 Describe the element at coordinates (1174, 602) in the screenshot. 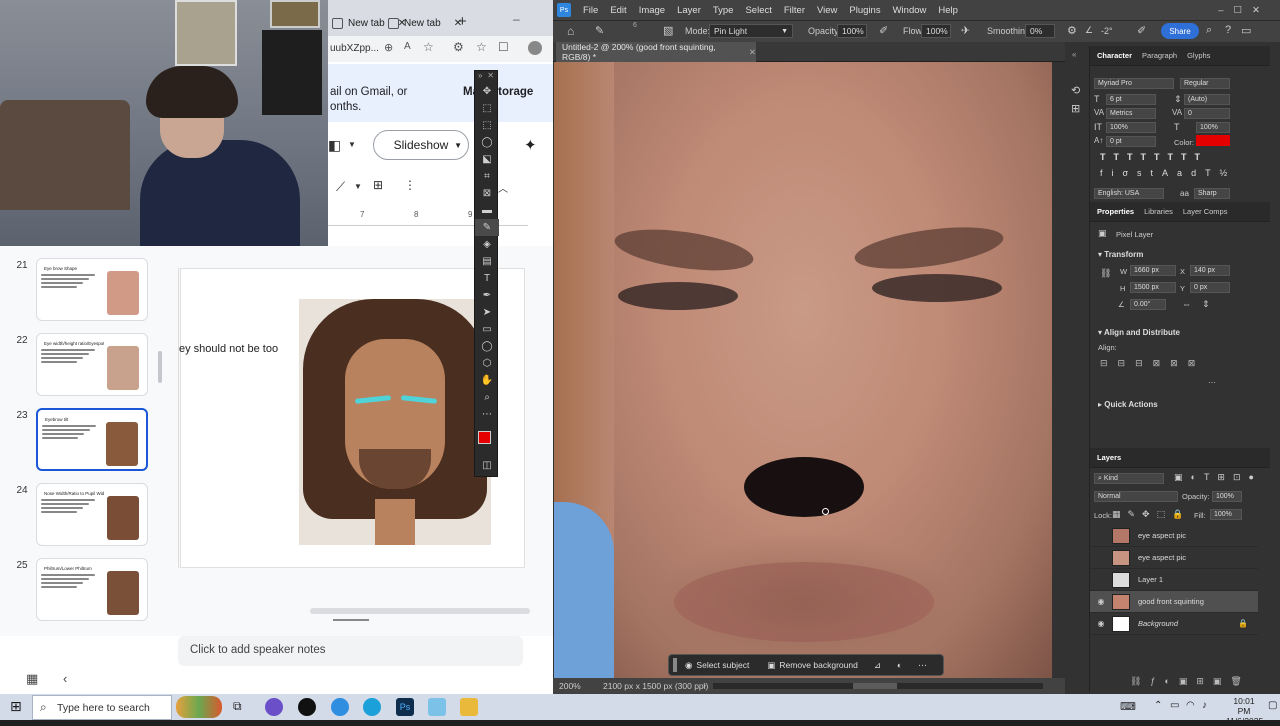

I see `layer-row: ◉ good front squinting` at that location.